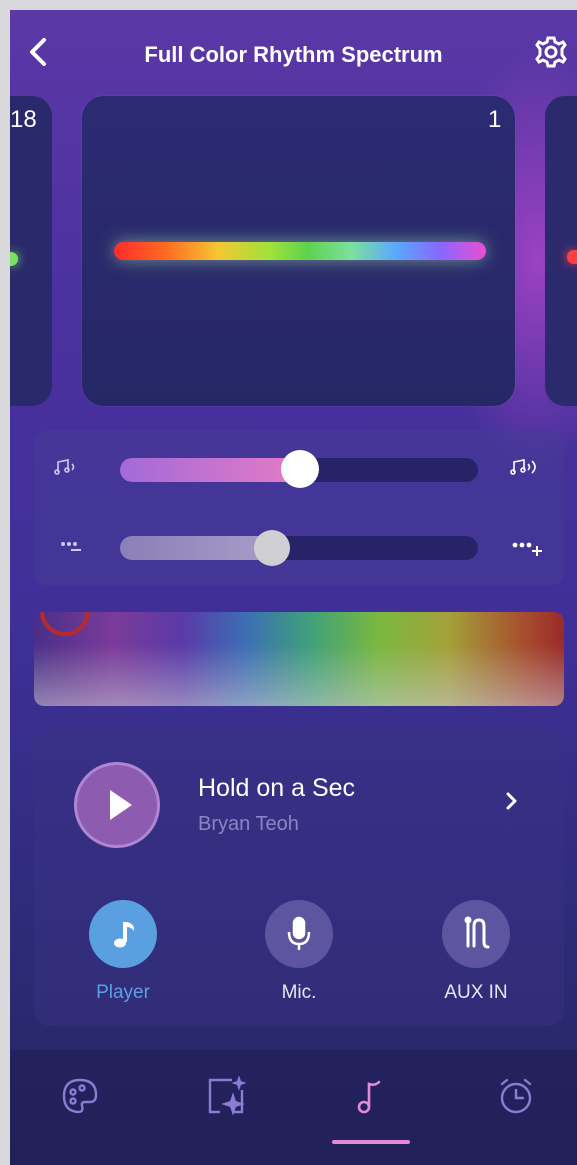  Describe the element at coordinates (69, 469) in the screenshot. I see `music-note-quiet-icon` at that location.